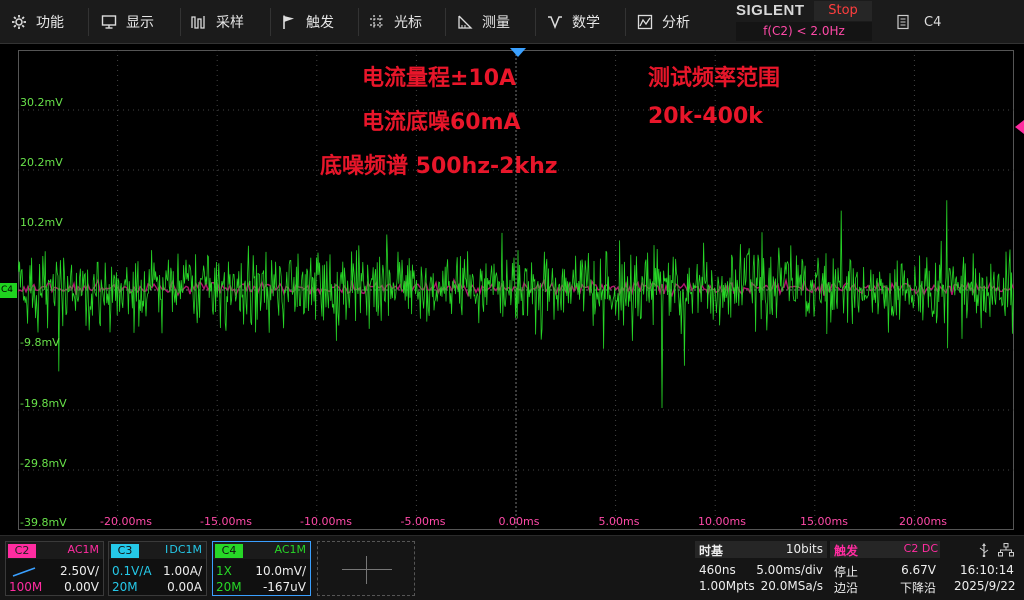 The height and width of the screenshot is (600, 1024). I want to click on channel-c3-tag: C3, so click(125, 551).